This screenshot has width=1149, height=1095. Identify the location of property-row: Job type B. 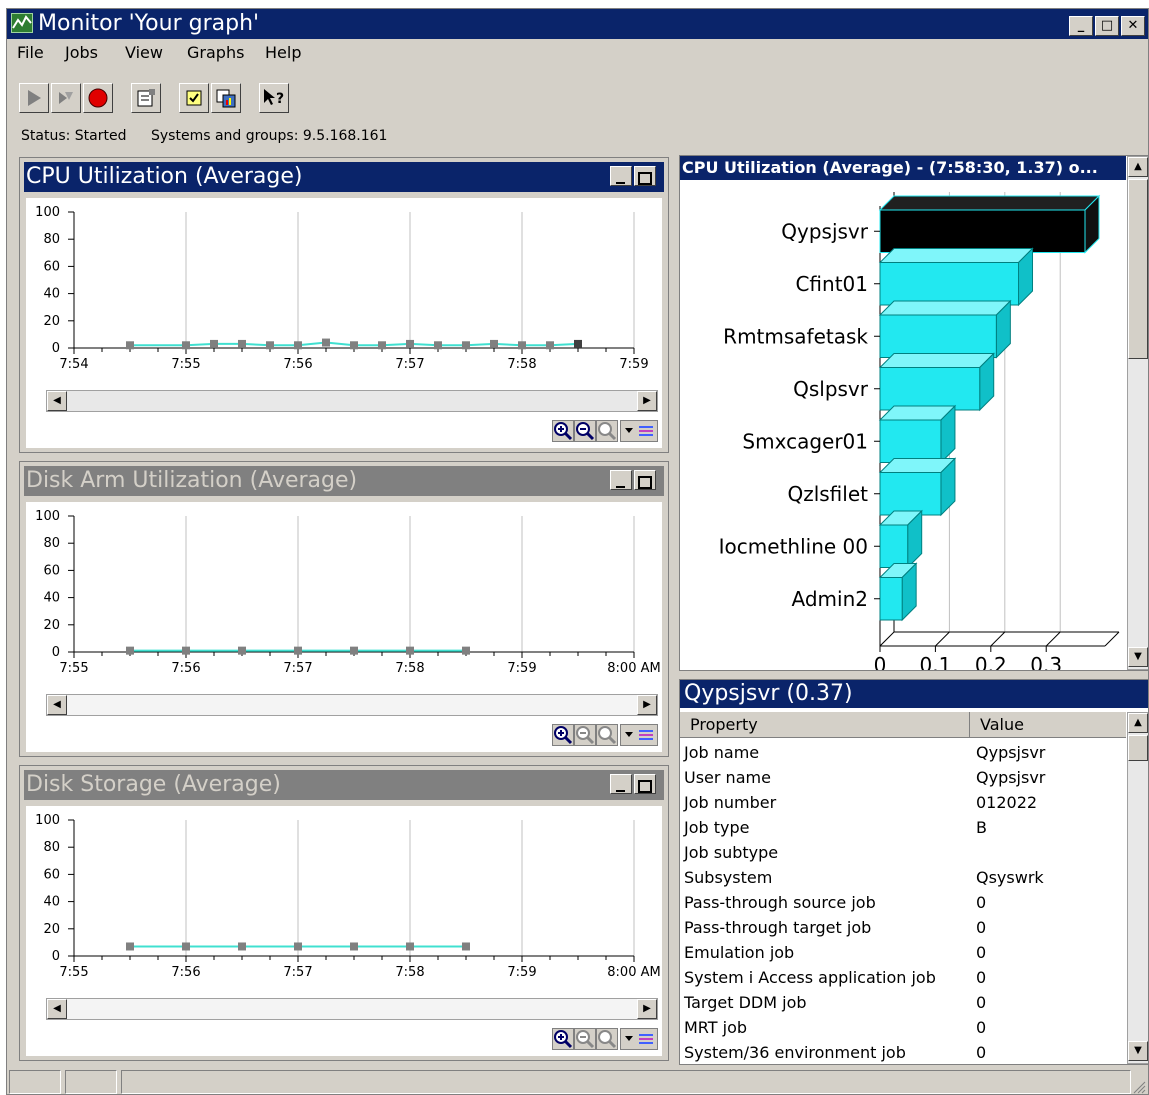
(903, 827).